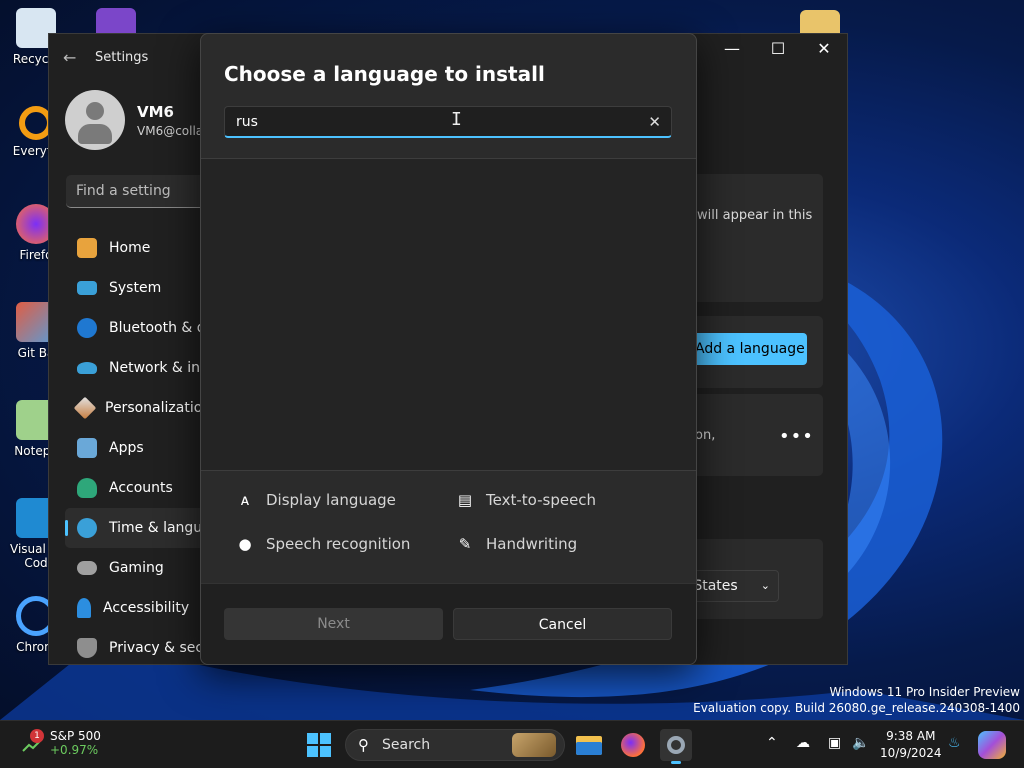 The height and width of the screenshot is (768, 1024). Describe the element at coordinates (85, 408) in the screenshot. I see `brush-icon` at that location.